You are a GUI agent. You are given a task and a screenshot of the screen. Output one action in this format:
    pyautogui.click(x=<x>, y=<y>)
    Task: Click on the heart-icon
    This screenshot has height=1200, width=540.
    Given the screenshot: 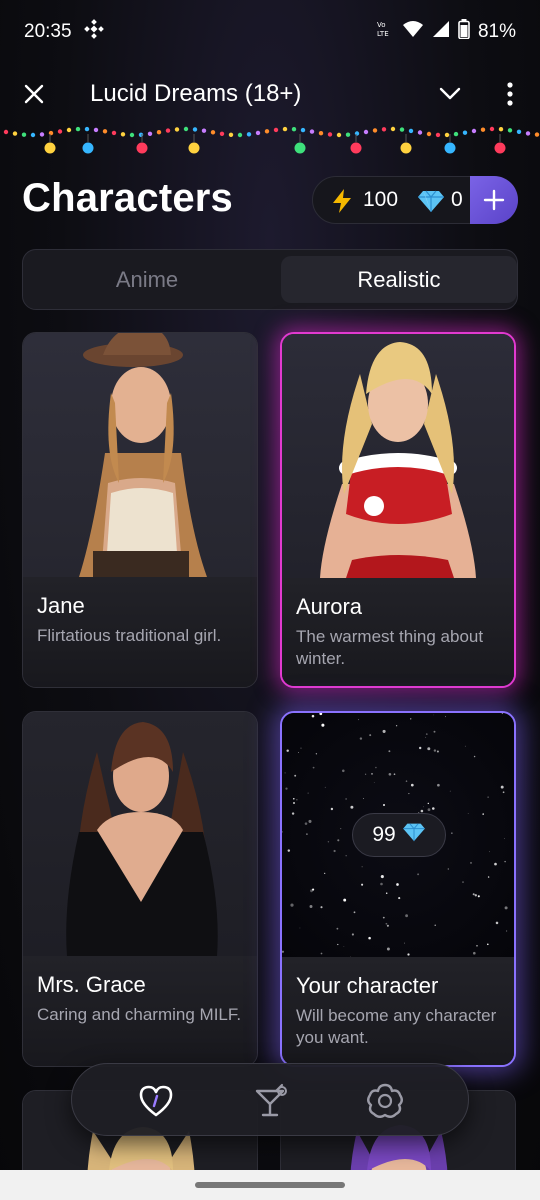 What is the action you would take?
    pyautogui.click(x=156, y=1101)
    